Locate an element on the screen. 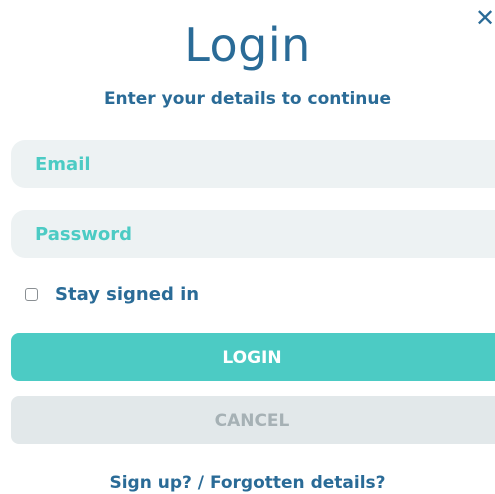 This screenshot has height=494, width=495. sign-up-link: Sign up? is located at coordinates (150, 483).